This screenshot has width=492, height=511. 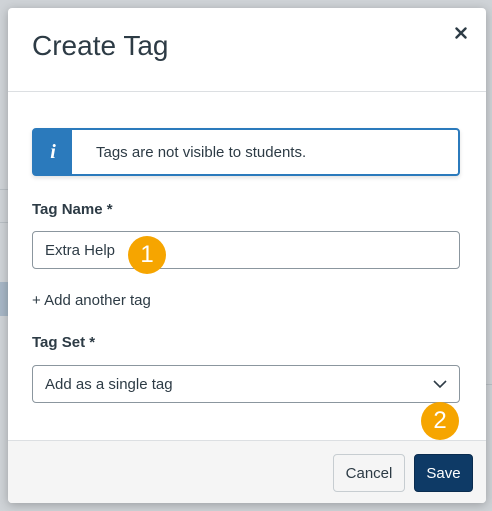 What do you see at coordinates (100, 45) in the screenshot?
I see `dialog-title: Create Tag` at bounding box center [100, 45].